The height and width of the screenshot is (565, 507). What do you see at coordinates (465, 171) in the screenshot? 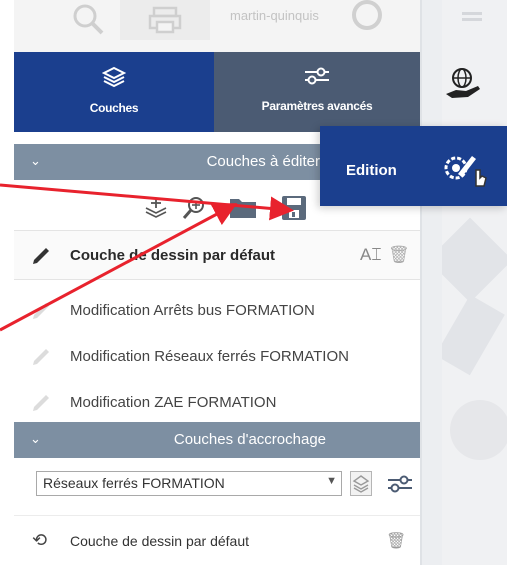
I see `gear-pen-icon` at bounding box center [465, 171].